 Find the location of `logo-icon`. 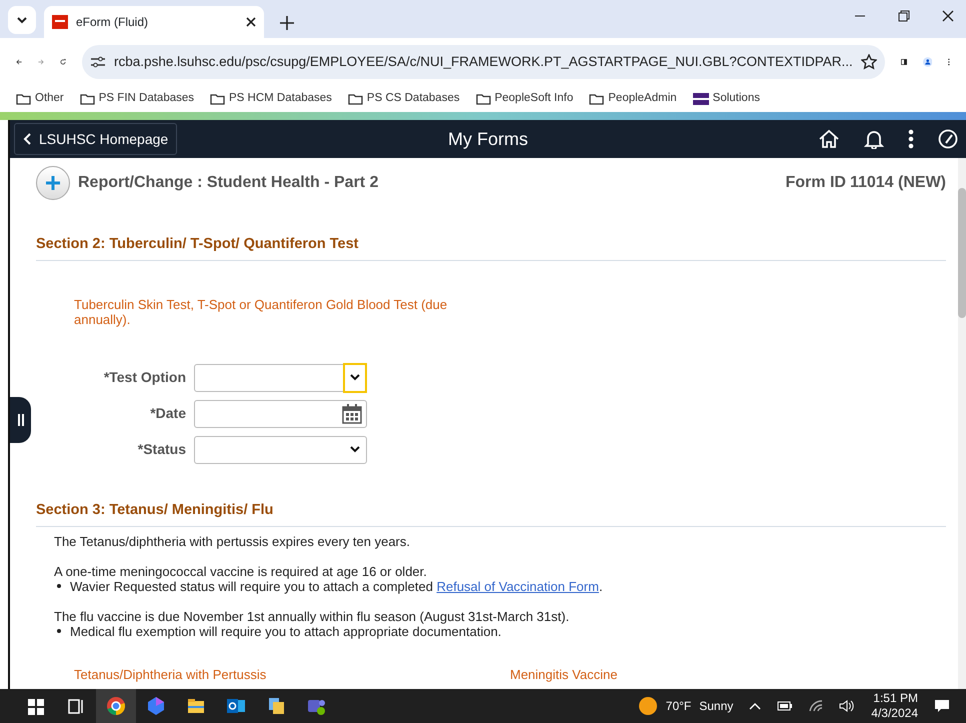

logo-icon is located at coordinates (700, 99).